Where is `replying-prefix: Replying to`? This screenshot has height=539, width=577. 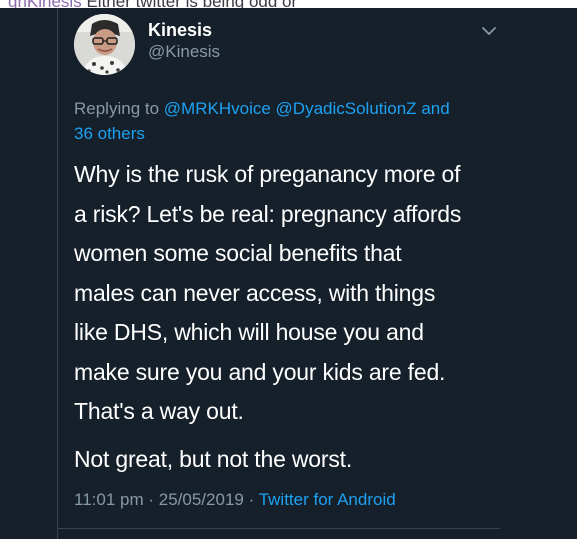
replying-prefix: Replying to is located at coordinates (117, 108).